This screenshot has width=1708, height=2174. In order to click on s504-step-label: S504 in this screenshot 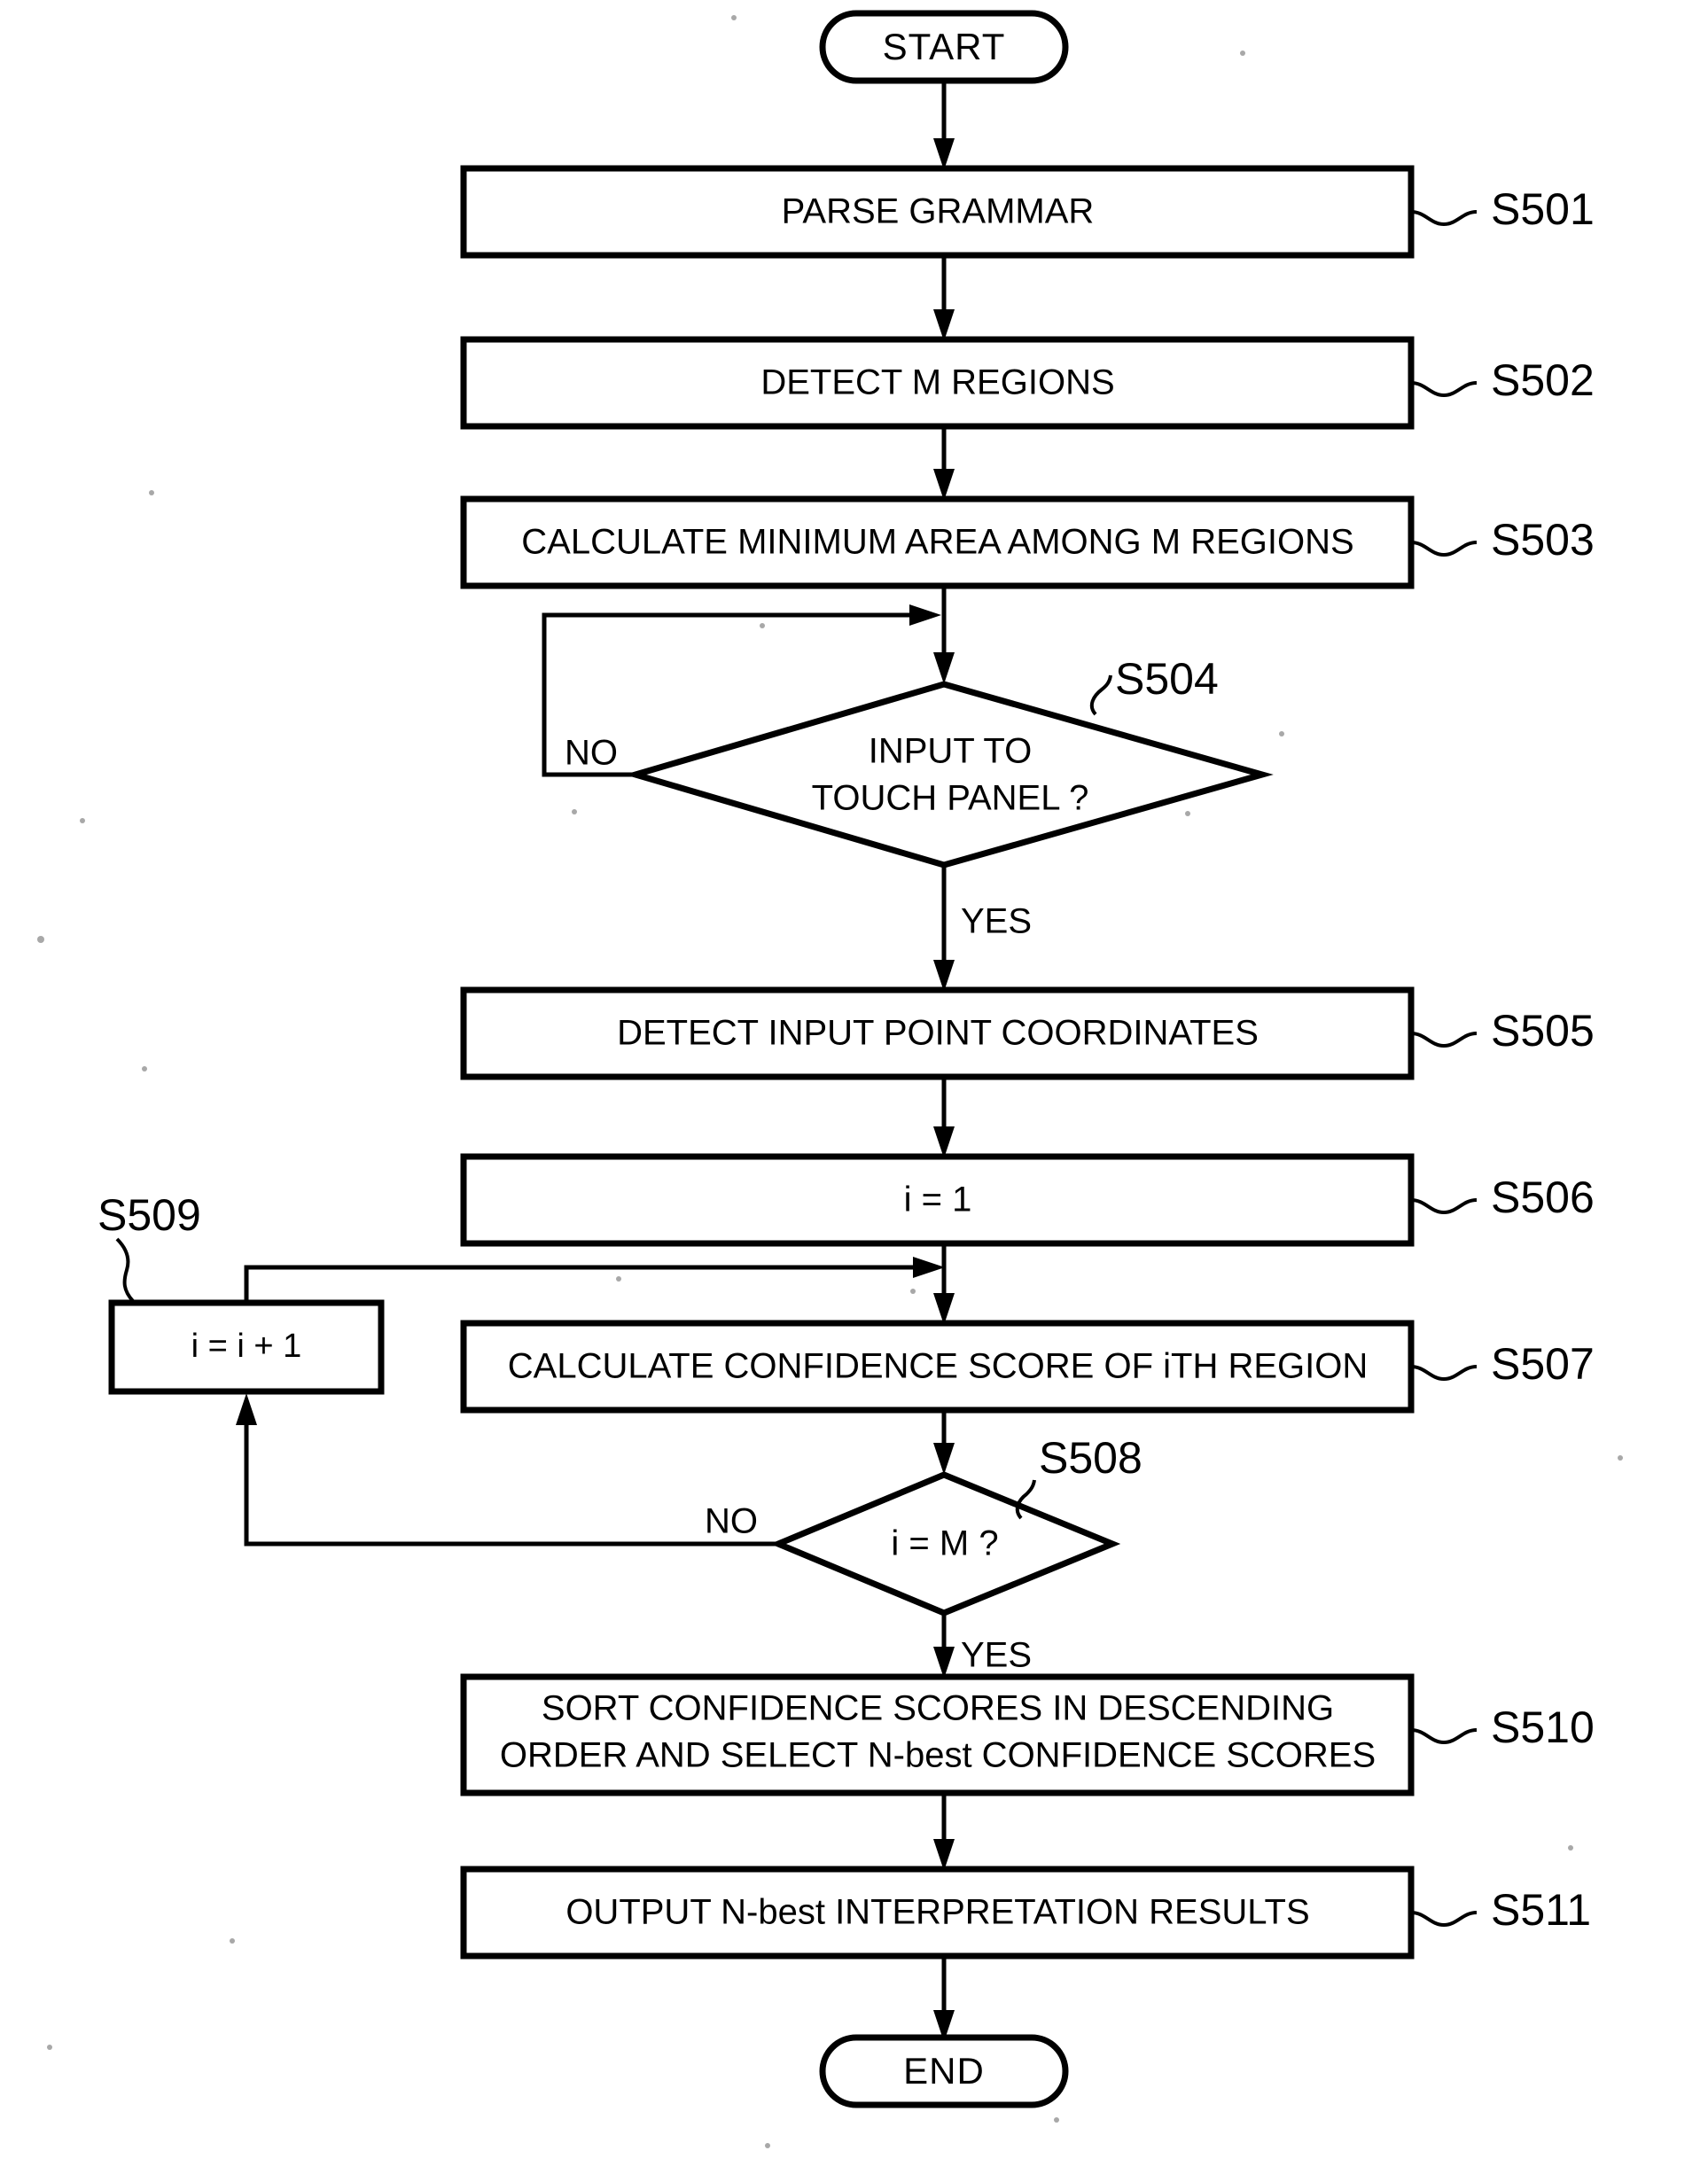, I will do `click(1167, 679)`.